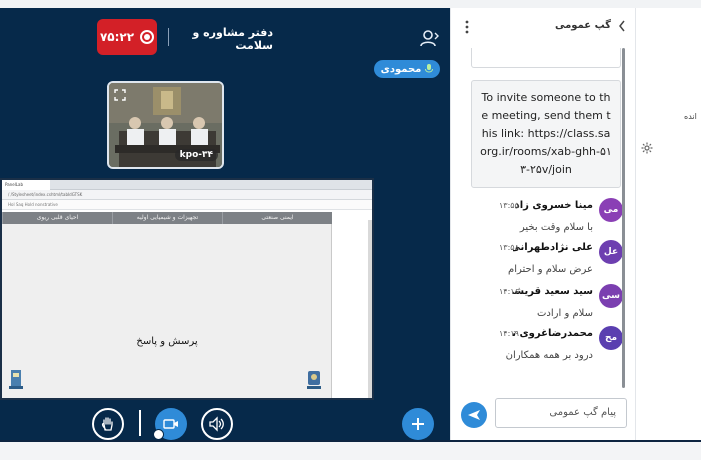  Describe the element at coordinates (509, 247) in the screenshot. I see `message-time: ۱۳:۵۸` at that location.